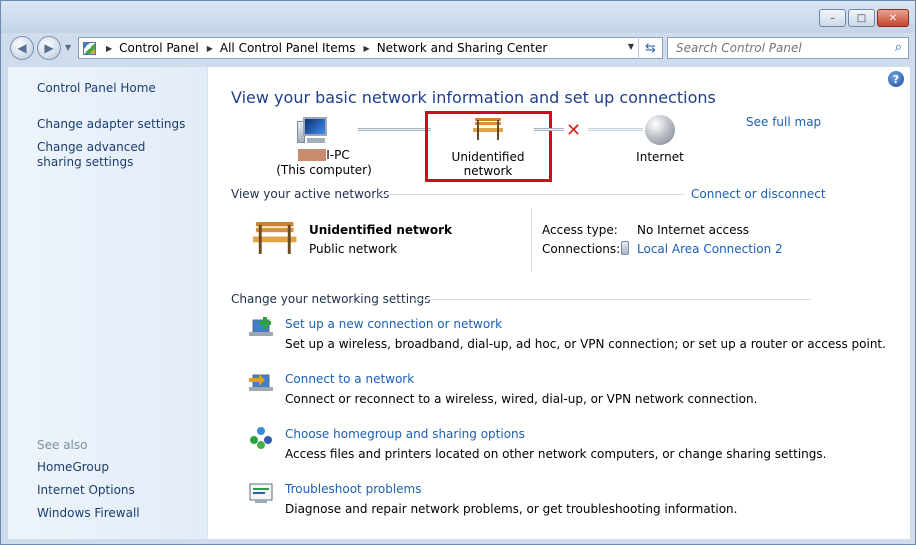 This screenshot has width=916, height=545. I want to click on connect-to-network-link: Connect to a network, so click(349, 379).